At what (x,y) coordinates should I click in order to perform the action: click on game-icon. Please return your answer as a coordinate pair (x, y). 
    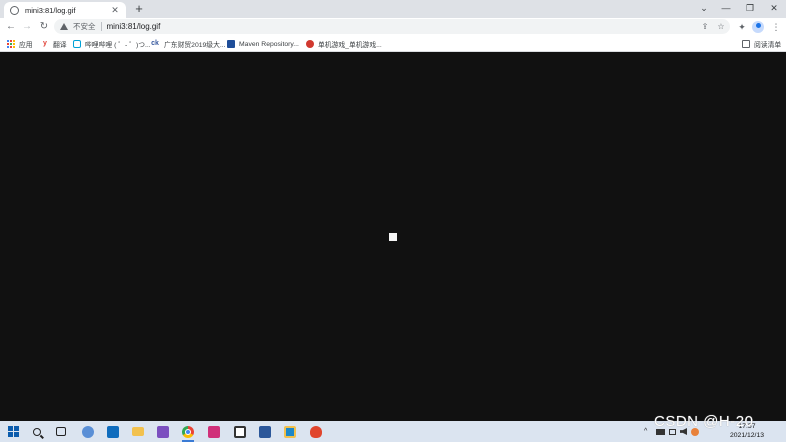
    Looking at the image, I should click on (310, 44).